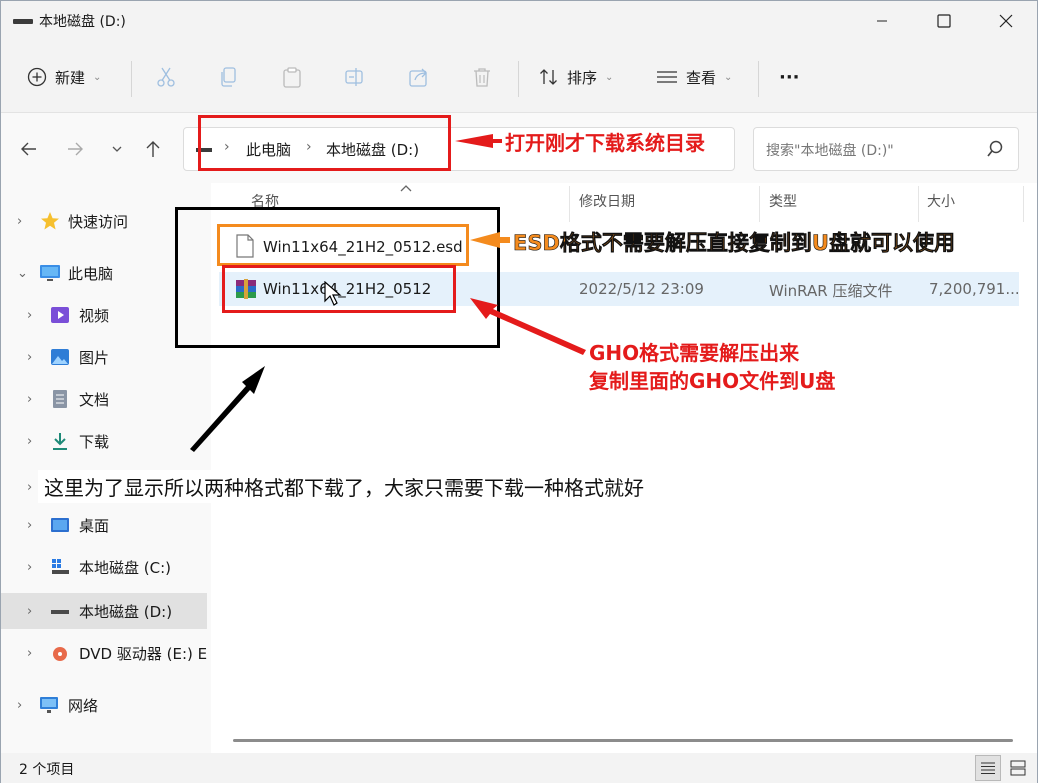  What do you see at coordinates (712, 381) in the screenshot?
I see `annotation-gho-line2: 复制里面的GHO文件到U盘` at bounding box center [712, 381].